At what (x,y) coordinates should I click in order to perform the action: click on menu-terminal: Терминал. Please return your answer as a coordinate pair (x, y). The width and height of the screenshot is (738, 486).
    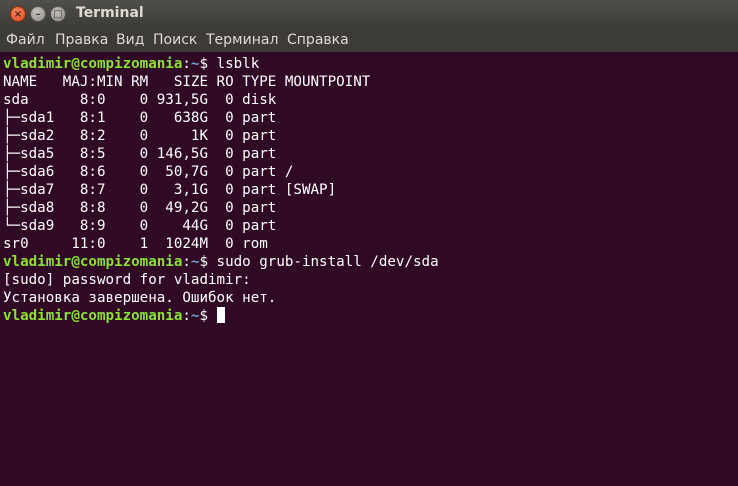
    Looking at the image, I should click on (242, 40).